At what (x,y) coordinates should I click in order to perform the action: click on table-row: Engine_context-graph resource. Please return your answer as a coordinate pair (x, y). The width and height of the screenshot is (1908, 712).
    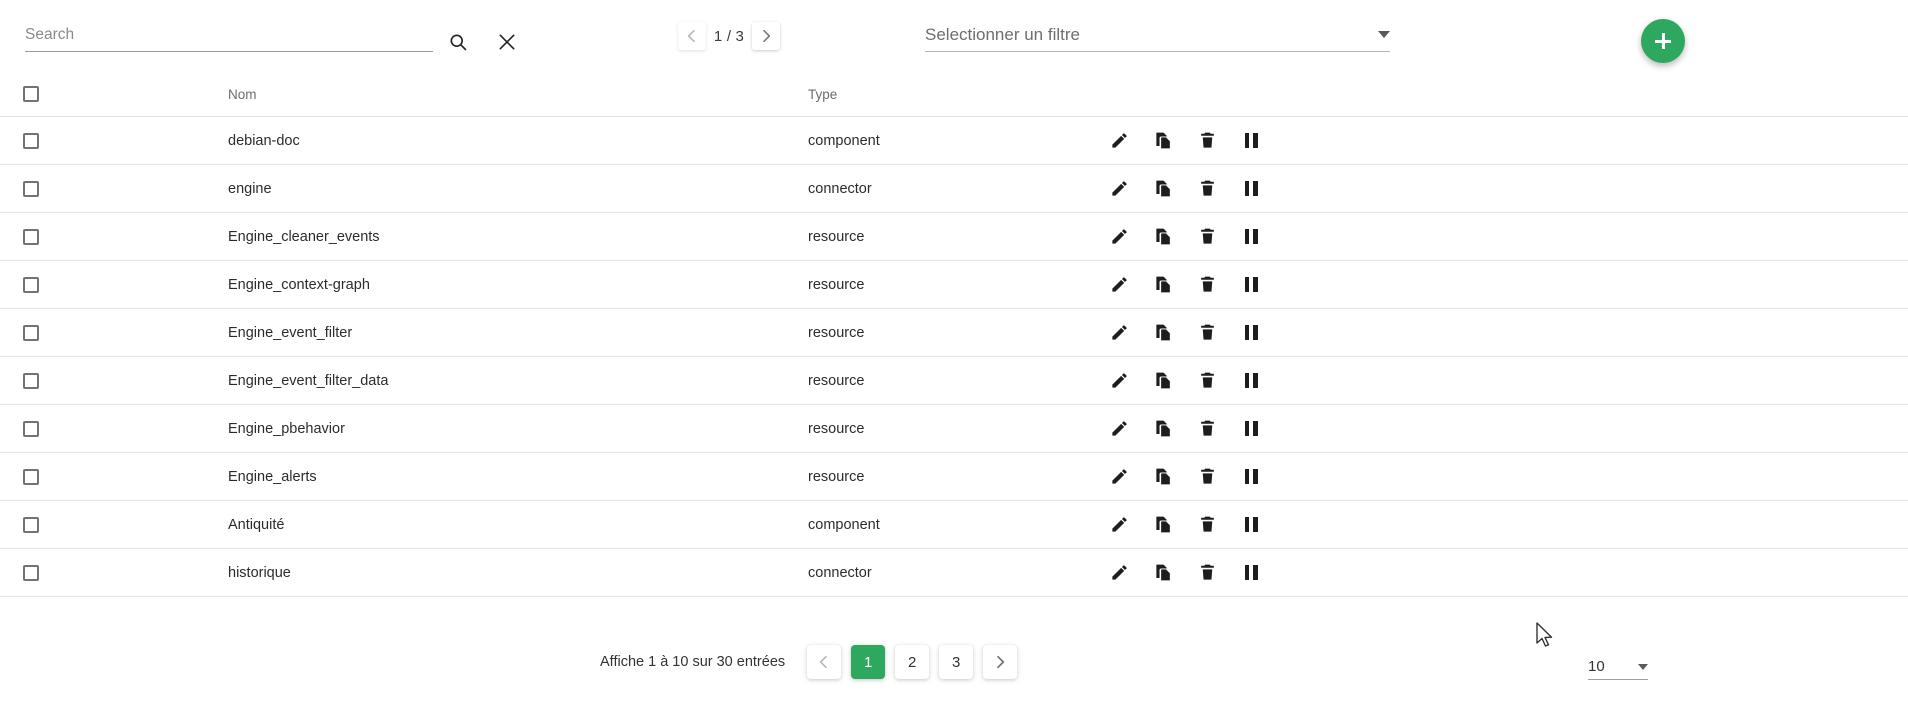
    Looking at the image, I should click on (954, 285).